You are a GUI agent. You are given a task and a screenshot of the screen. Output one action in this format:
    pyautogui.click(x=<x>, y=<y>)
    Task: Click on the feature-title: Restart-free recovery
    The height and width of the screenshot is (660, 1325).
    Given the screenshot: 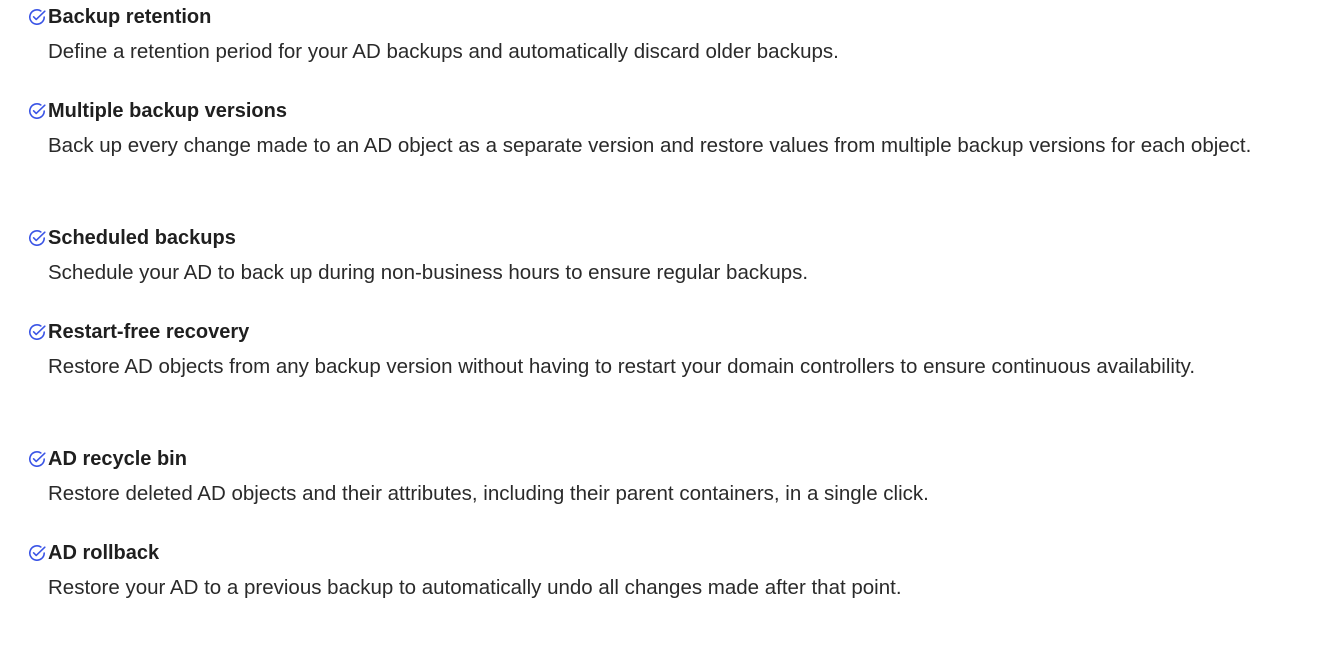 What is the action you would take?
    pyautogui.click(x=149, y=332)
    